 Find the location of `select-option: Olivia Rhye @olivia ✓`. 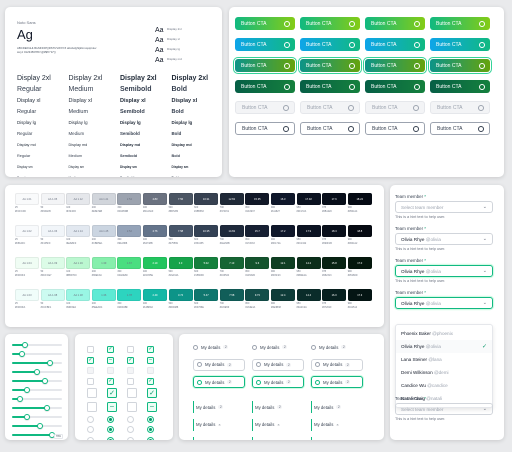

select-option: Olivia Rhye @olivia ✓ is located at coordinates (444, 346).